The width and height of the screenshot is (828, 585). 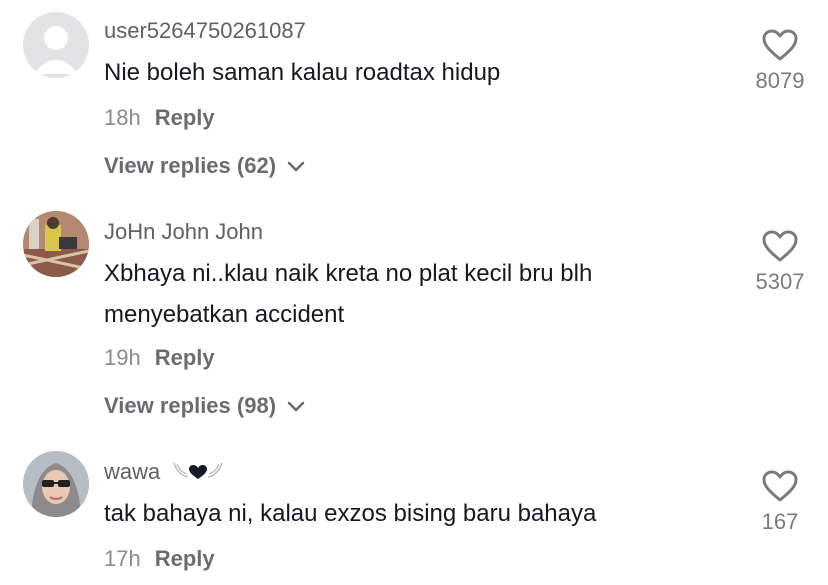 I want to click on like-button: 8079, so click(x=780, y=61).